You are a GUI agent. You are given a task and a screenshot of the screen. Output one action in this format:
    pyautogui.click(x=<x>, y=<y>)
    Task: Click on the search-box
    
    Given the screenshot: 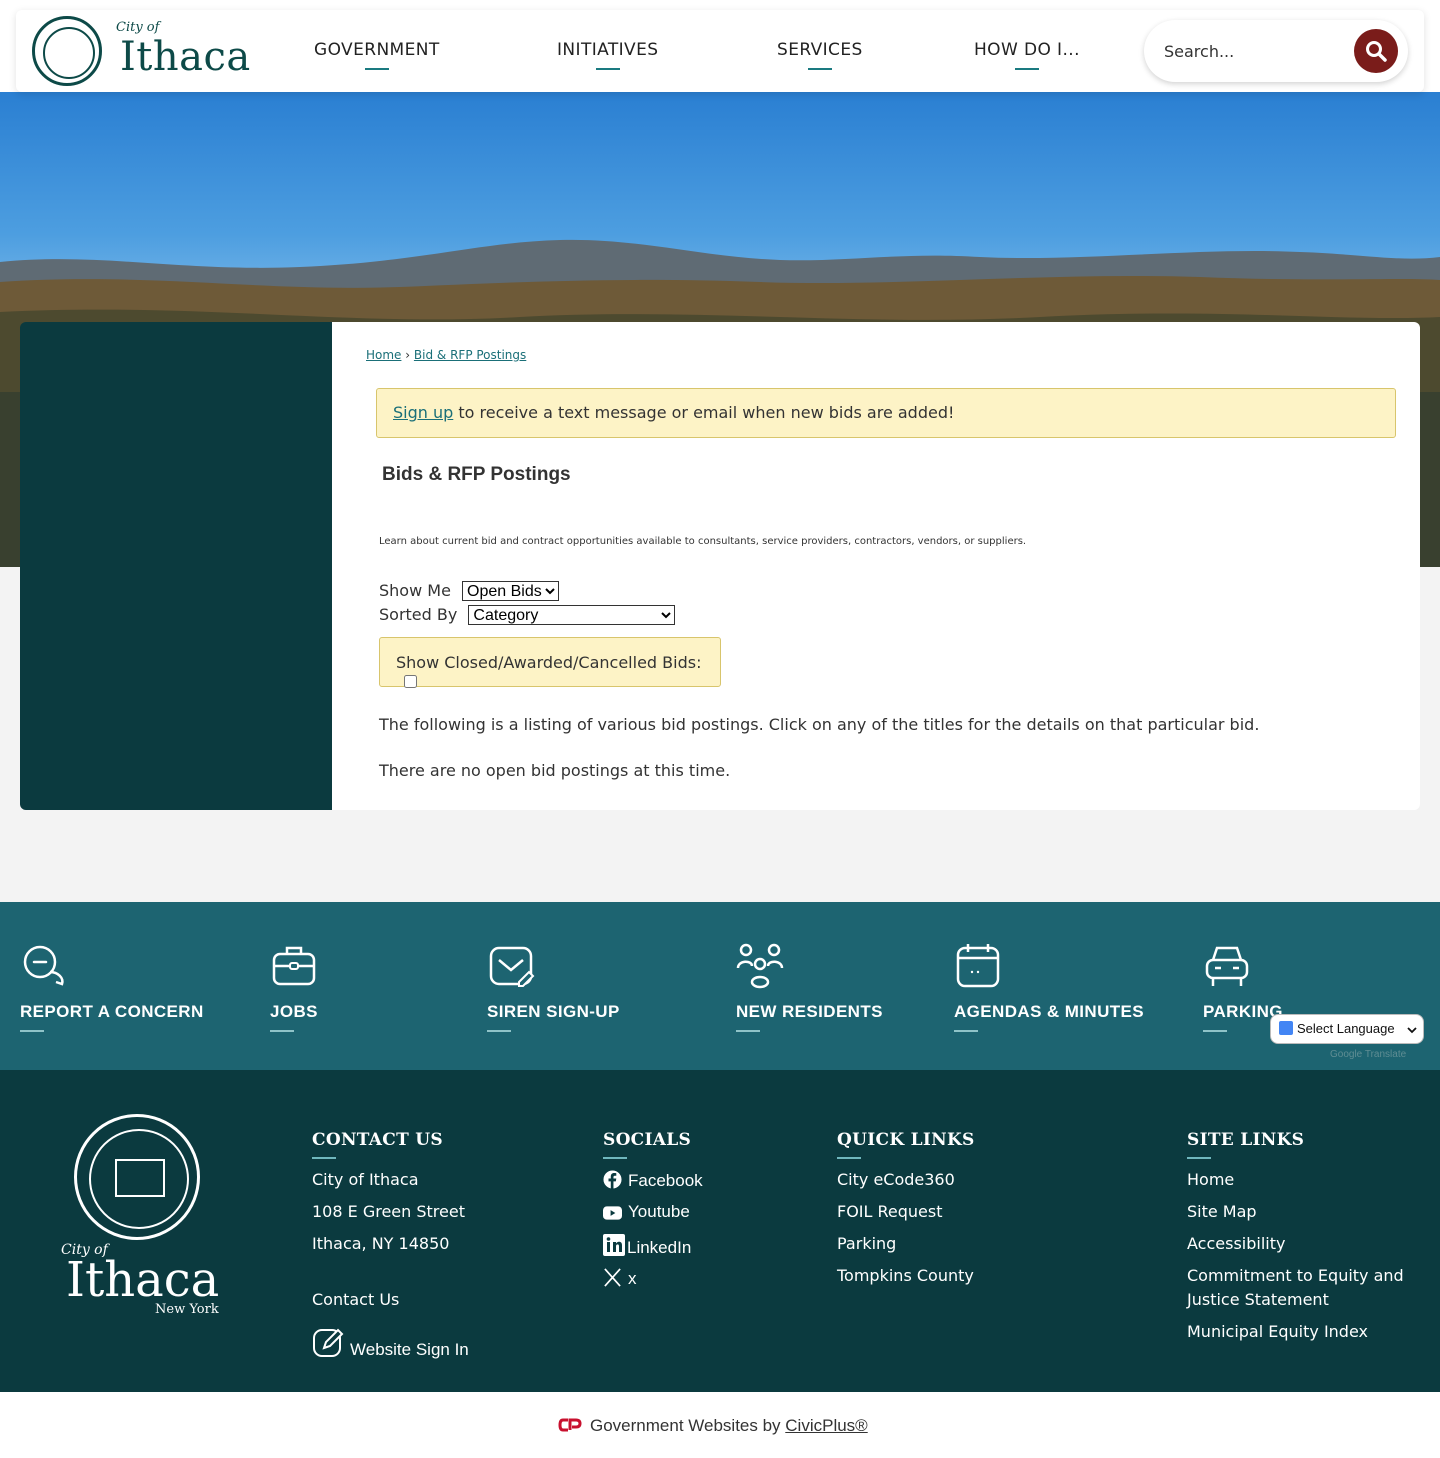 What is the action you would take?
    pyautogui.click(x=1276, y=51)
    